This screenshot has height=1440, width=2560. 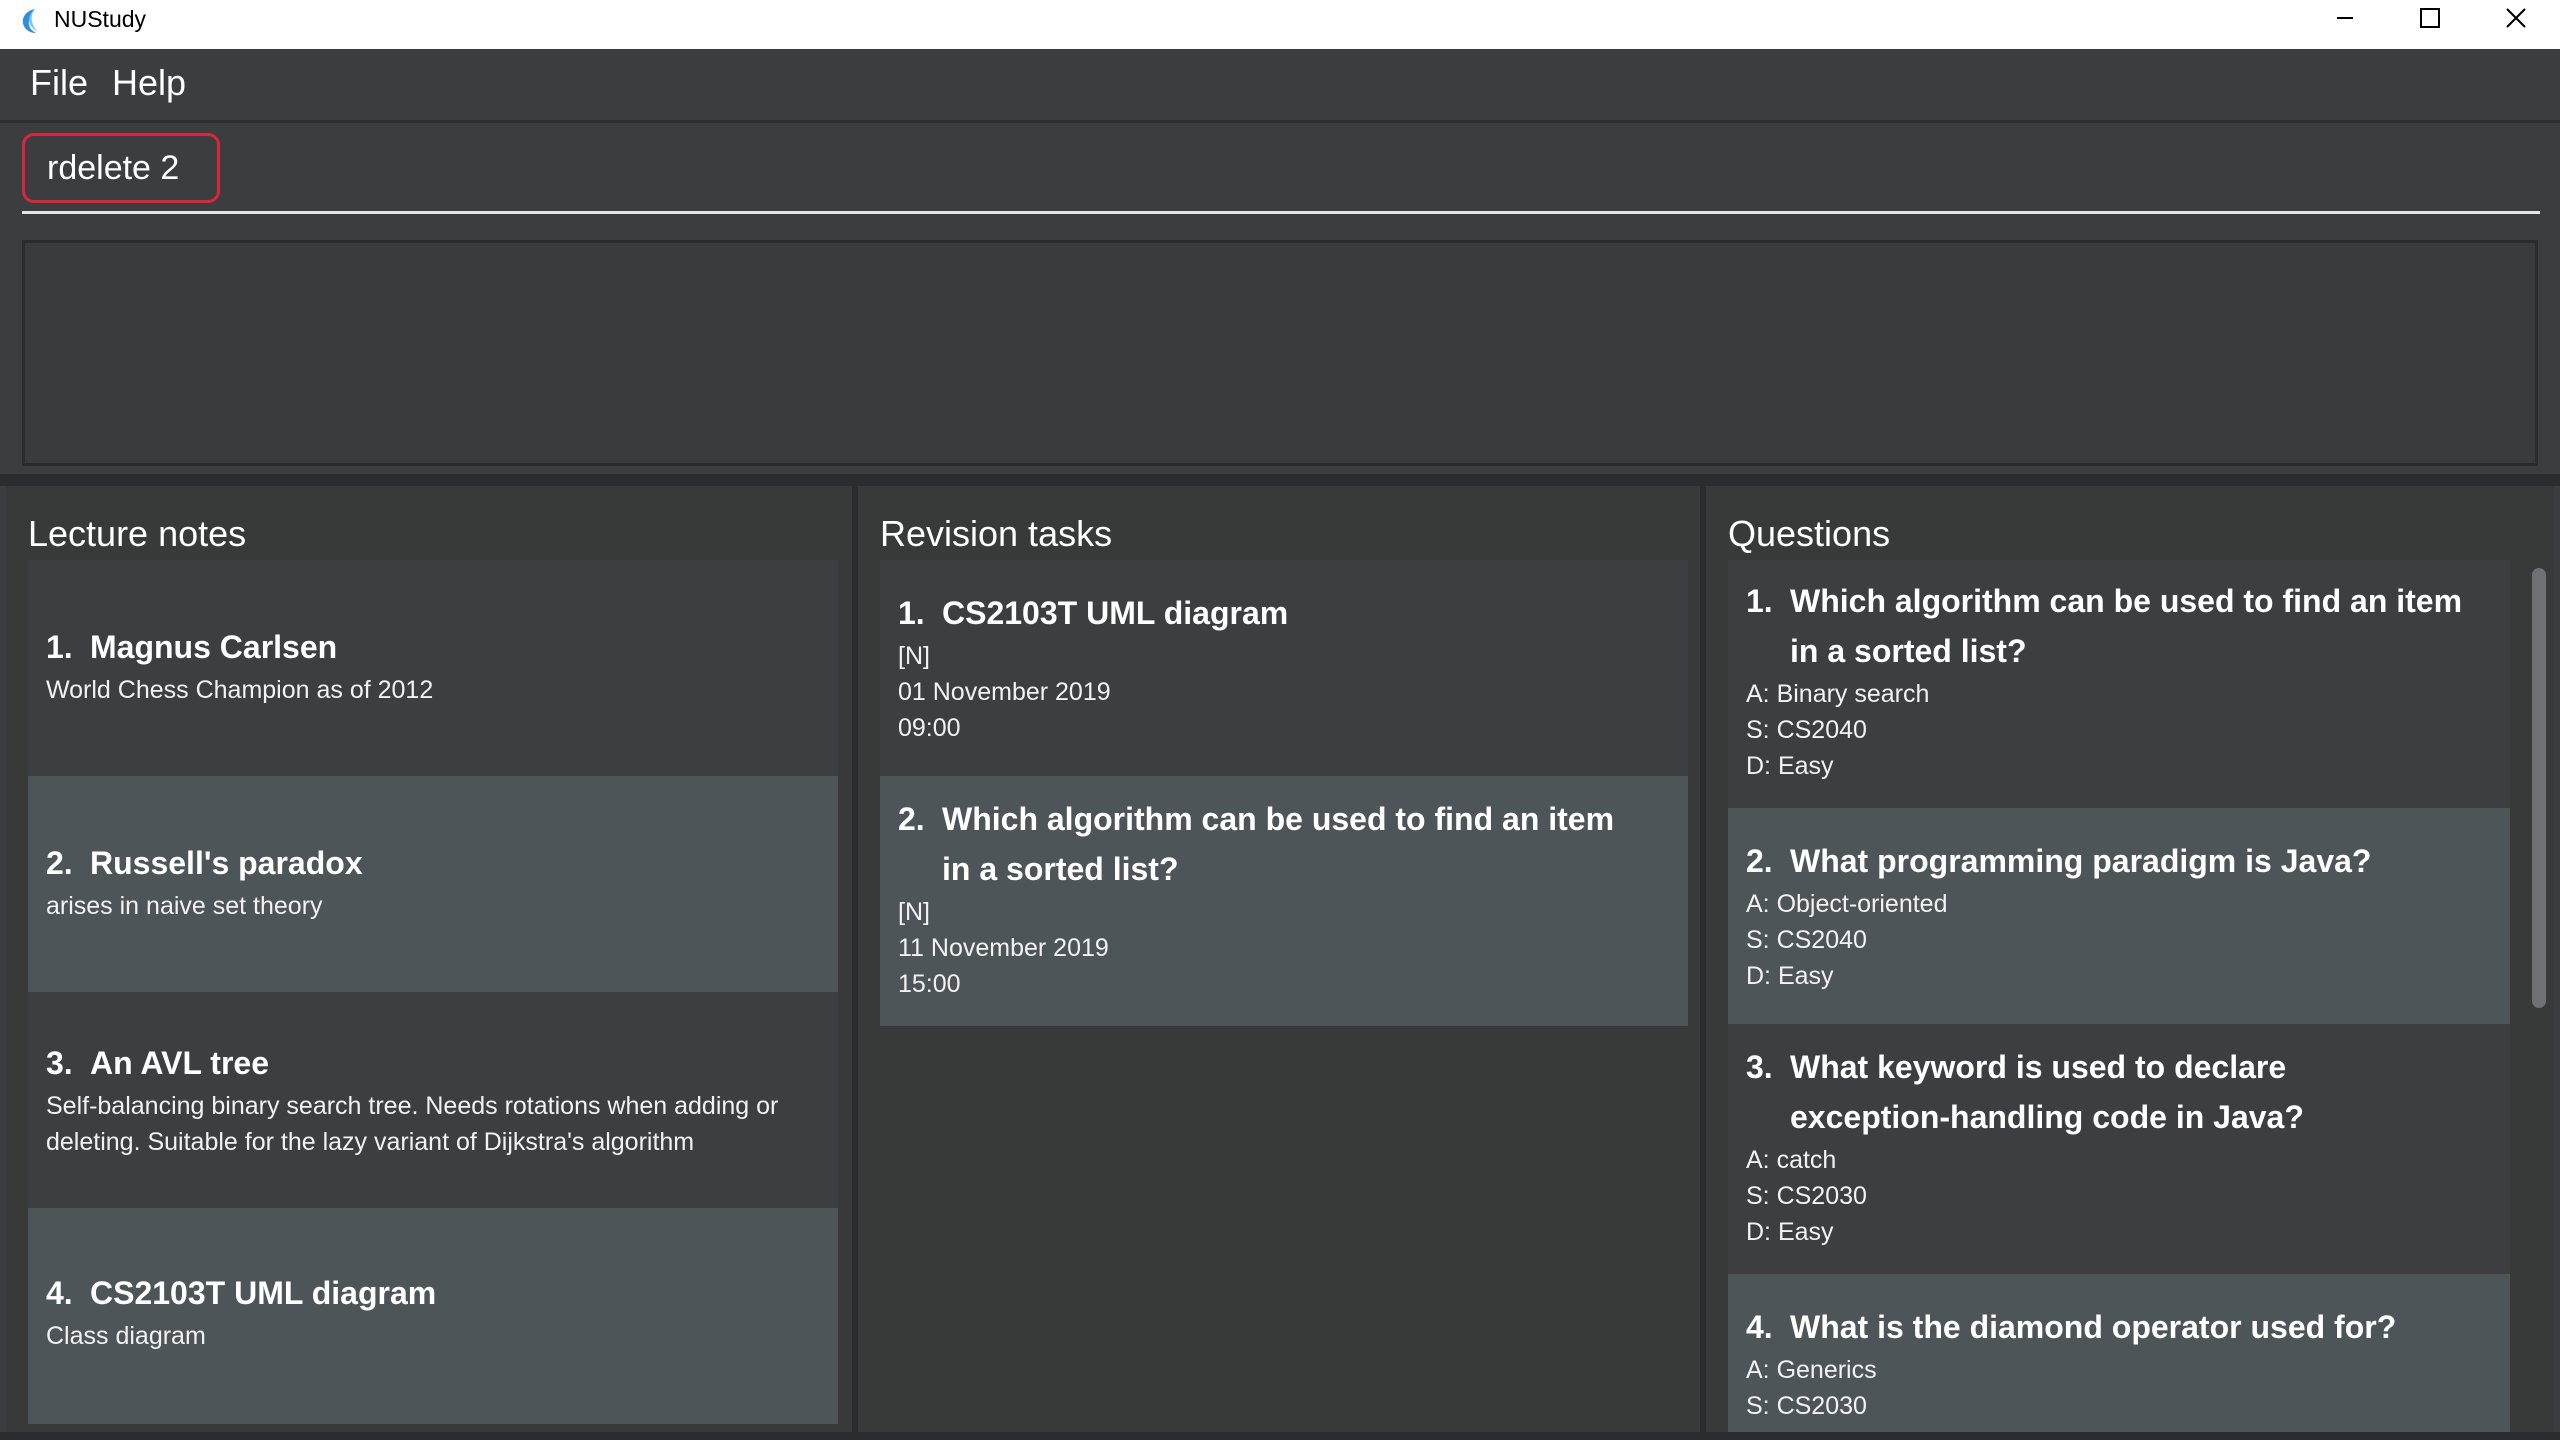 I want to click on maximize-button, so click(x=2430, y=18).